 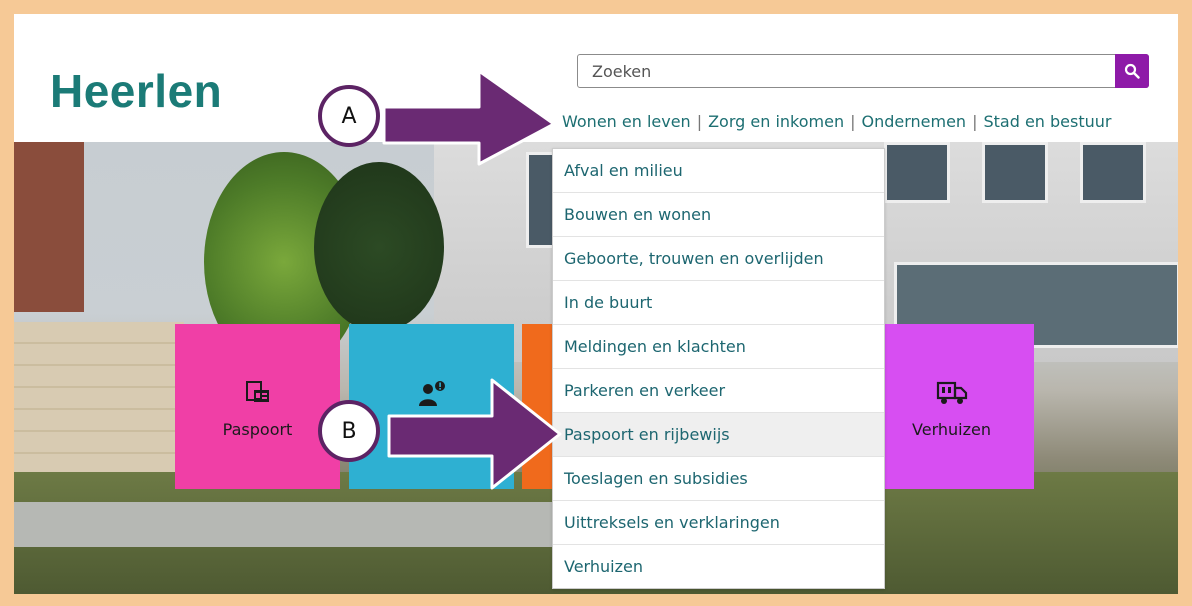 I want to click on dropdown-item-meldingen-en-klachten: Meldingen en klachten, so click(x=718, y=347).